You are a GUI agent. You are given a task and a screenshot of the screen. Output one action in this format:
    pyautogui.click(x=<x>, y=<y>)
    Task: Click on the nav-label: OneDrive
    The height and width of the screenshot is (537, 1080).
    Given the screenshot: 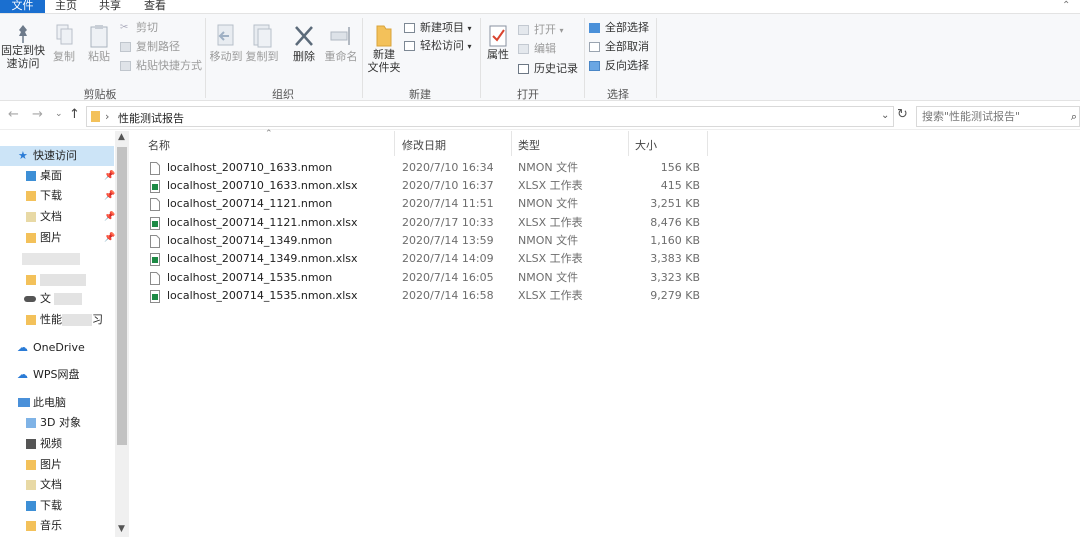 What is the action you would take?
    pyautogui.click(x=59, y=347)
    